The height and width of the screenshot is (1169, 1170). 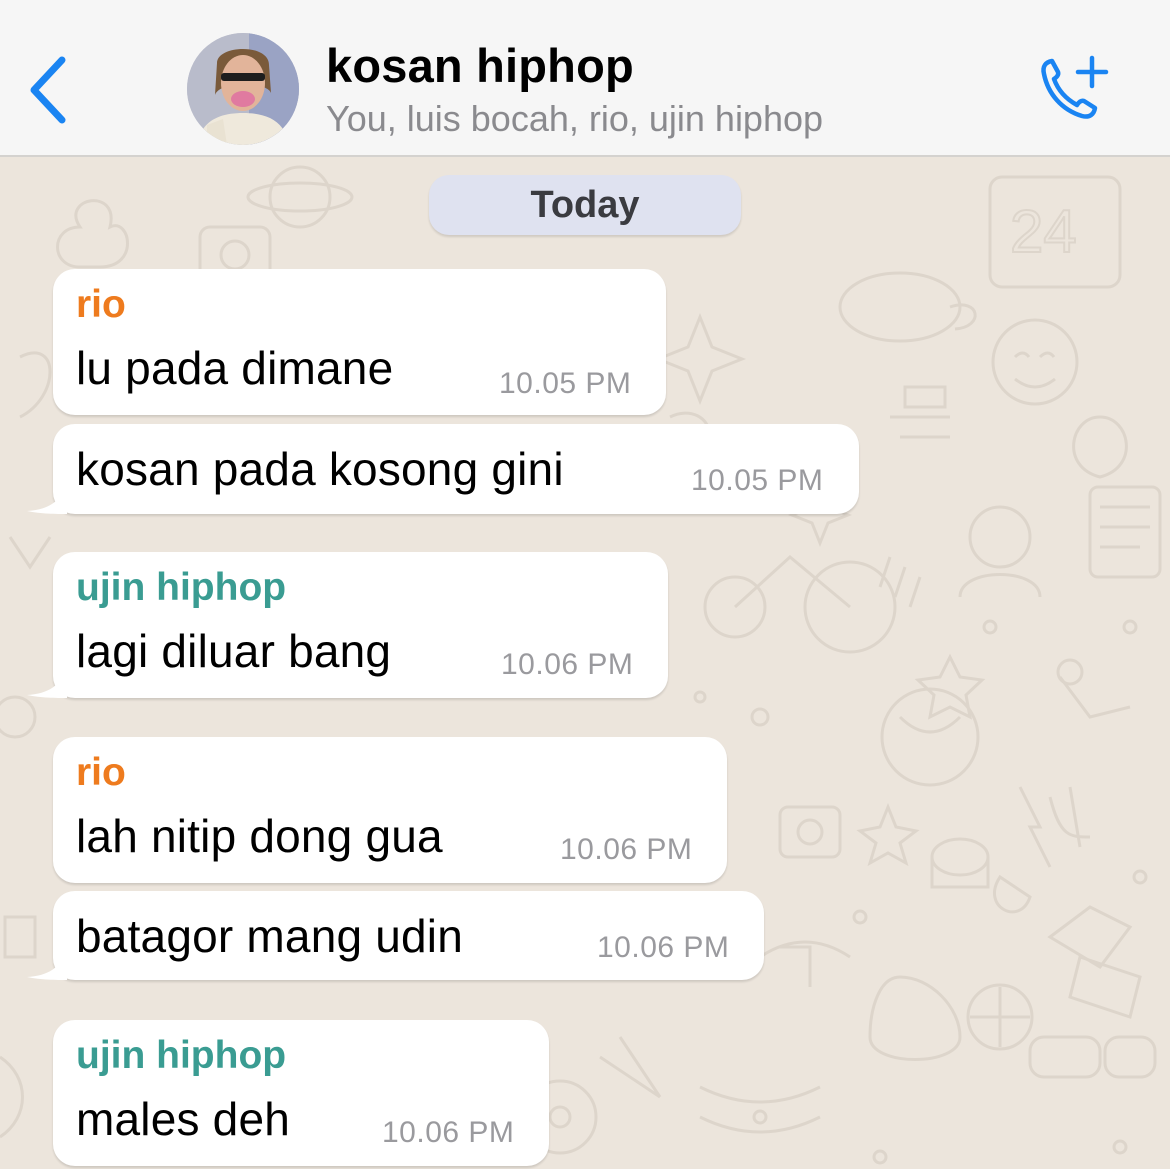 What do you see at coordinates (183, 1119) in the screenshot?
I see `message-text: males deh` at bounding box center [183, 1119].